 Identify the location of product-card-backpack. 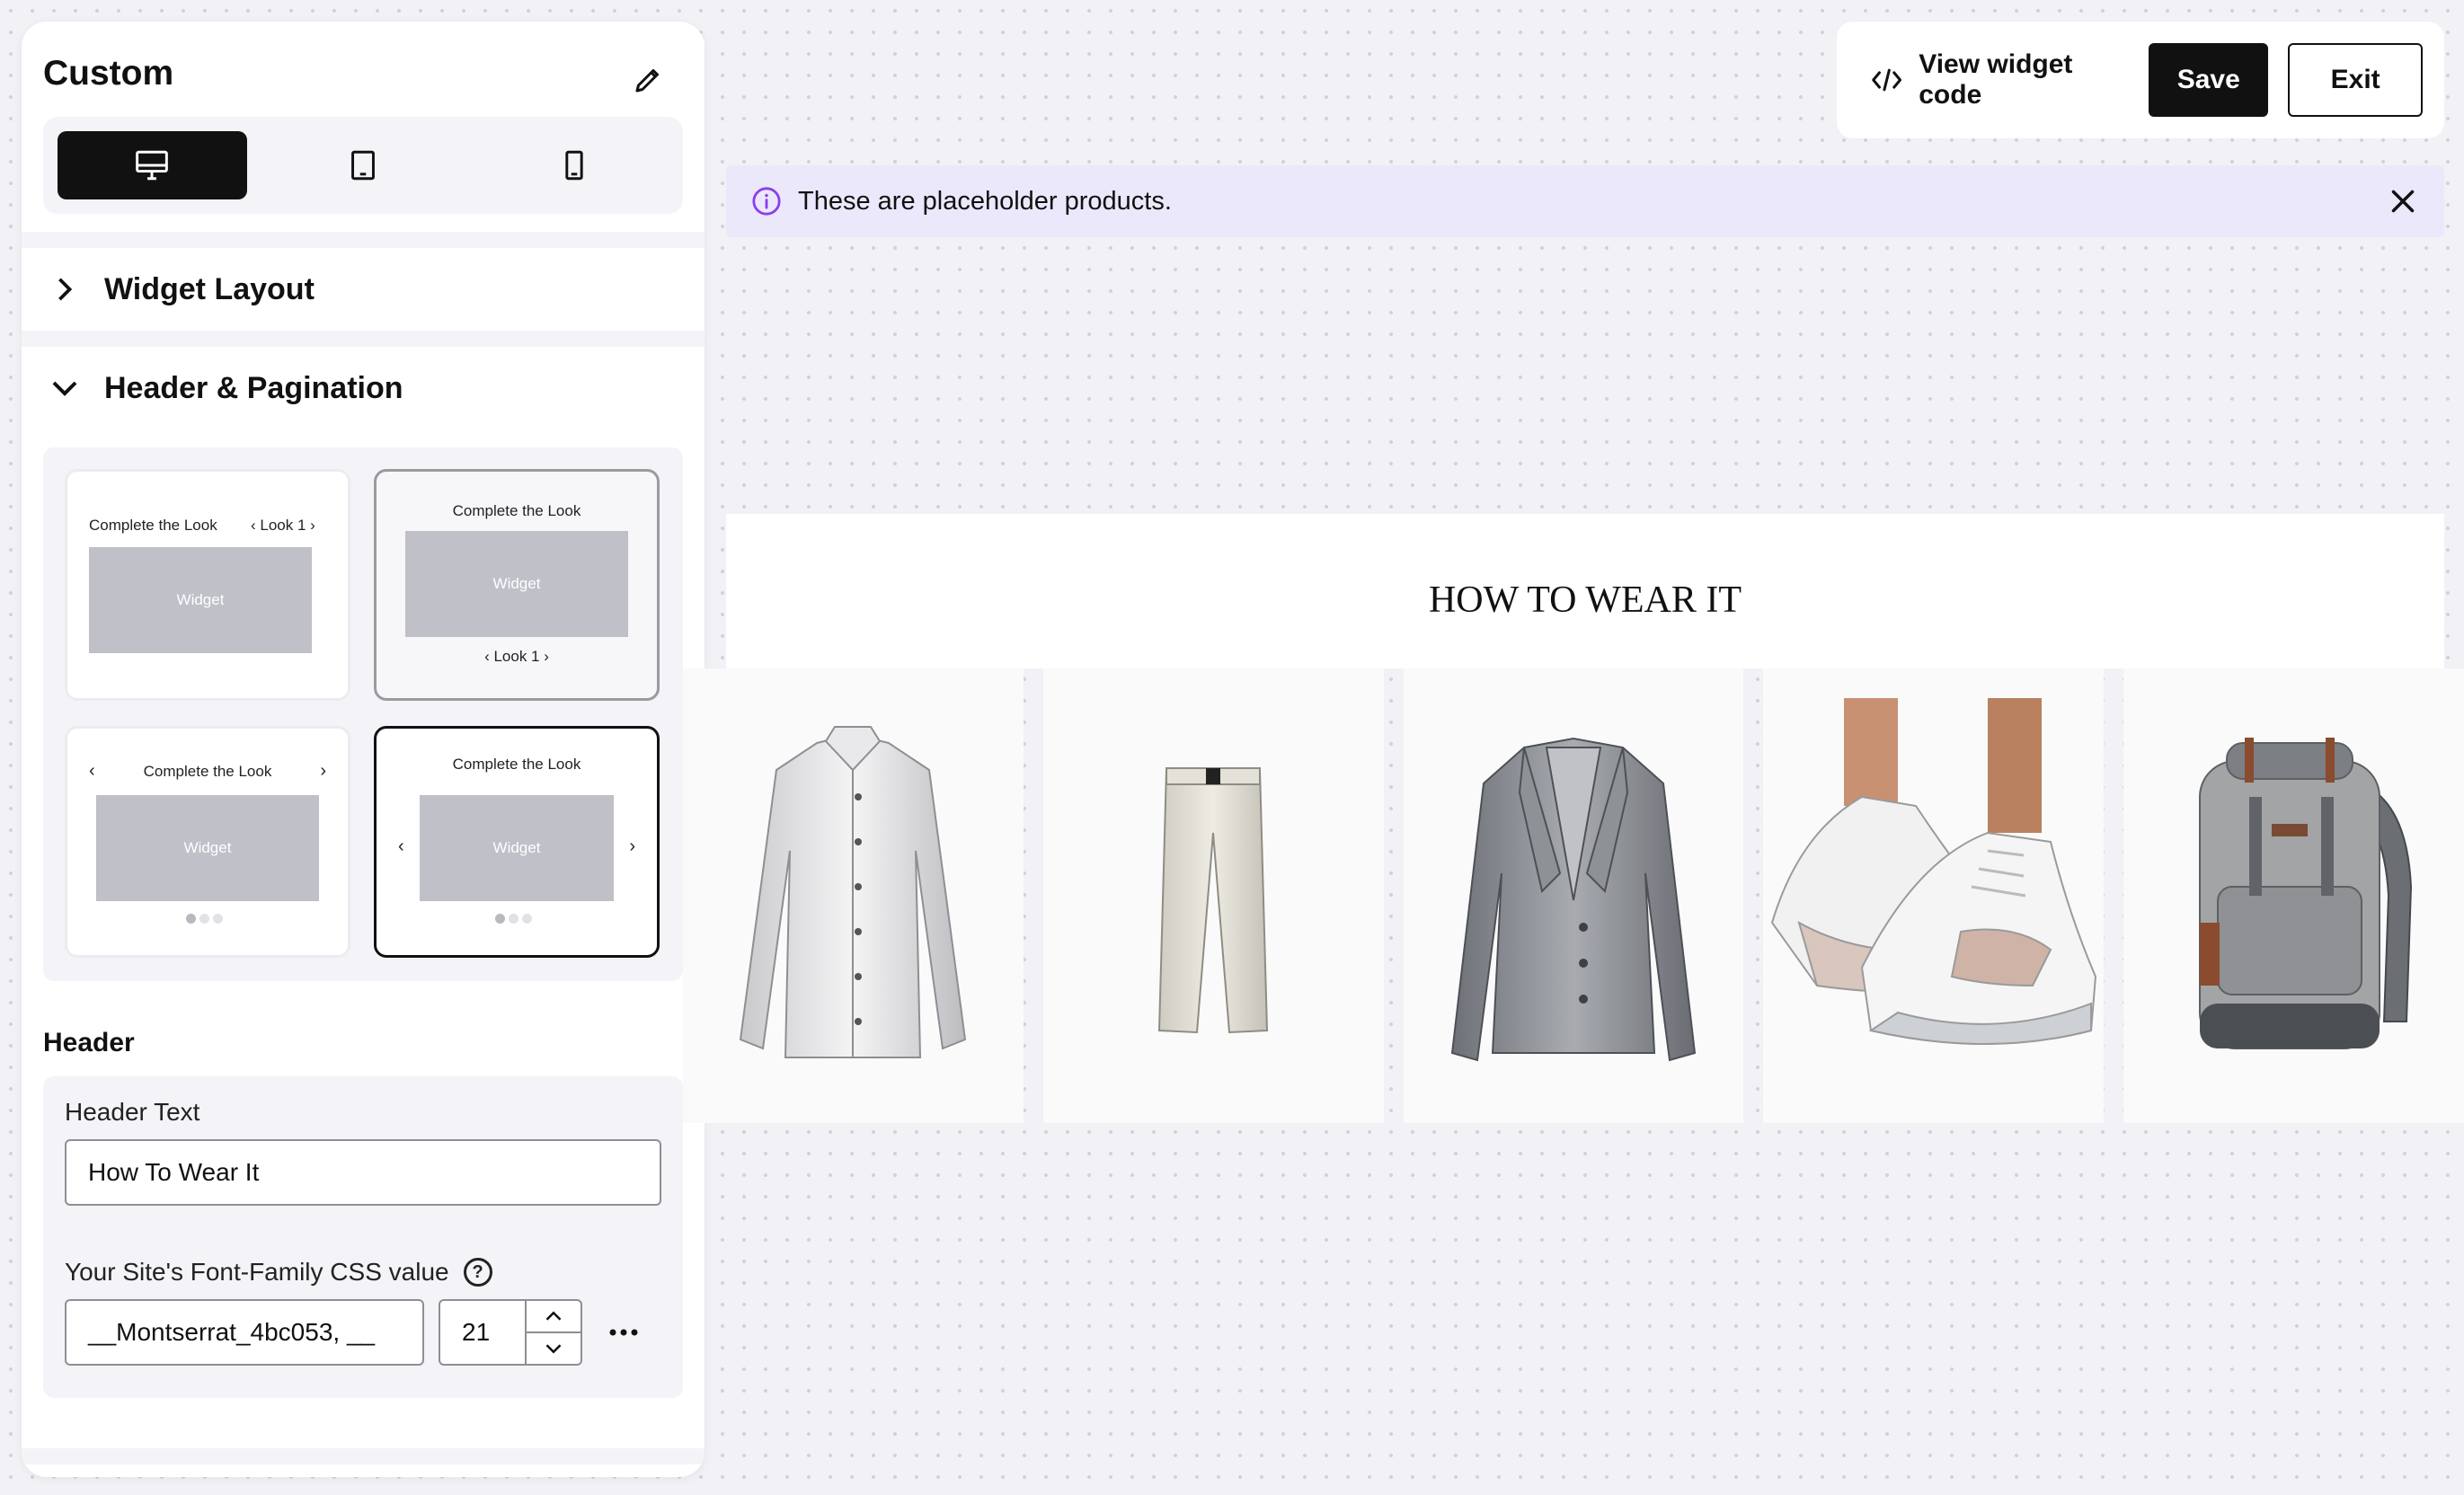
(2293, 895).